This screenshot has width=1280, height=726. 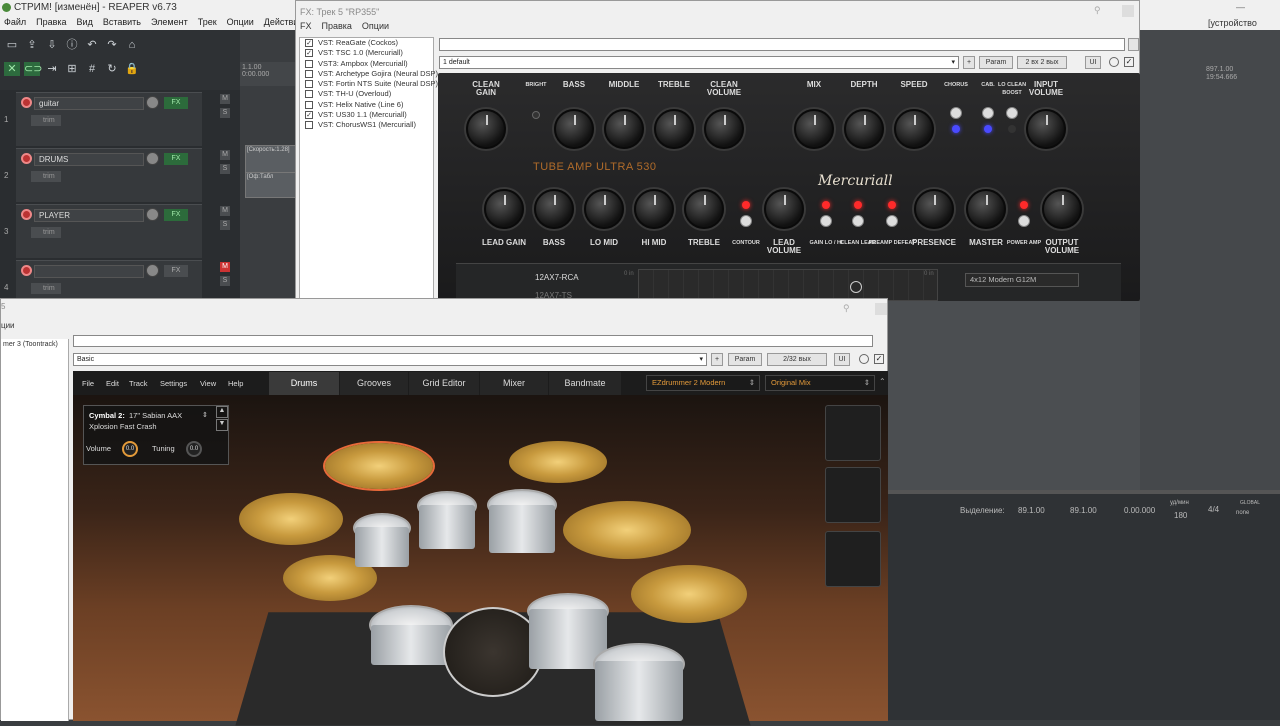 What do you see at coordinates (122, 23) in the screenshot?
I see `menu-insert: Вставить` at bounding box center [122, 23].